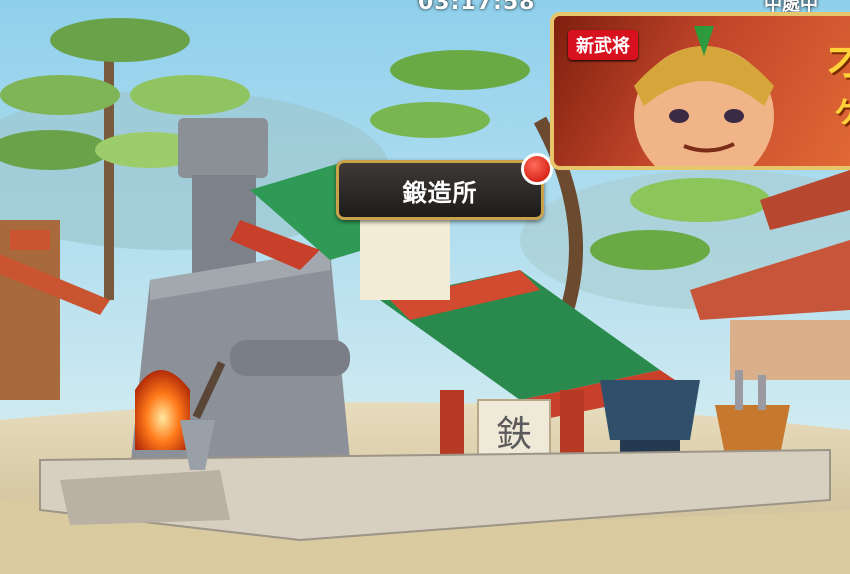  Describe the element at coordinates (162, 410) in the screenshot. I see `furnace-opening` at that location.